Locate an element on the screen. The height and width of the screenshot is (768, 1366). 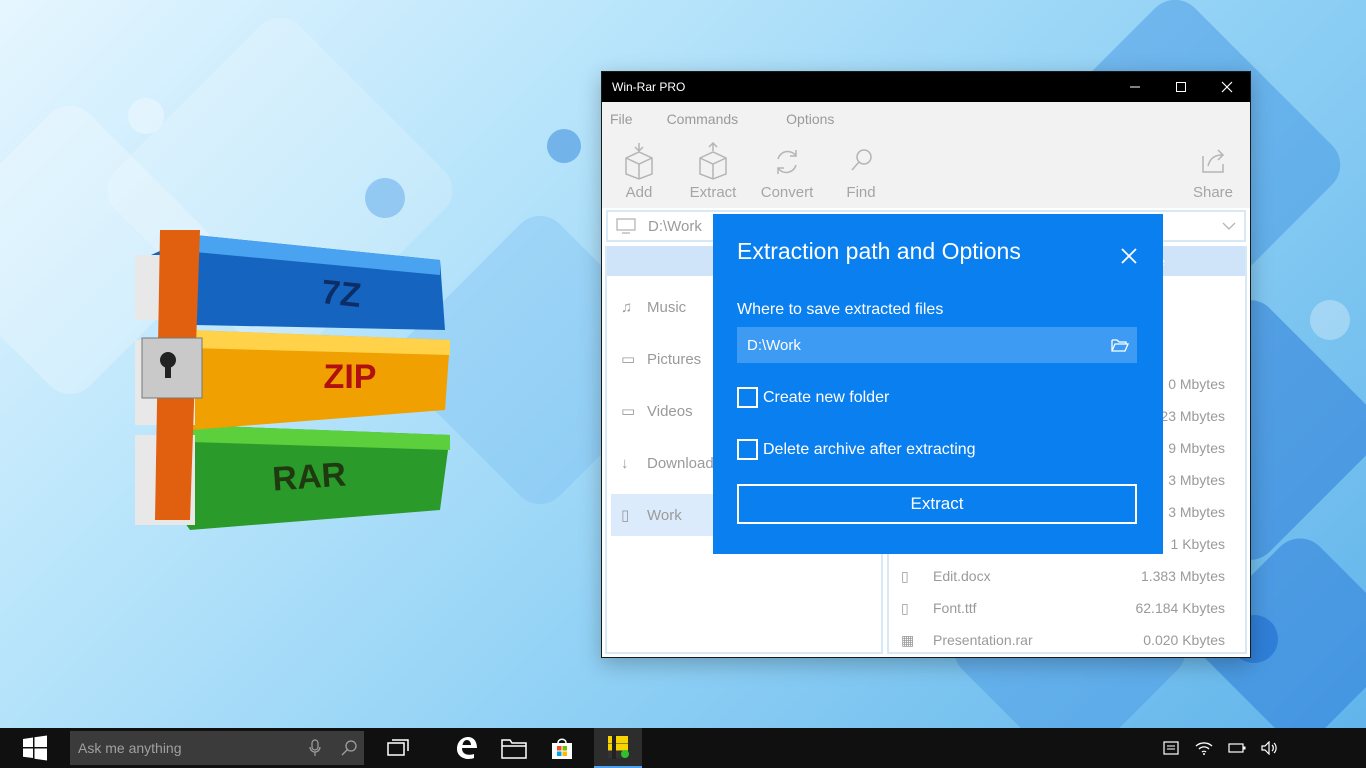
store-button is located at coordinates (562, 748).